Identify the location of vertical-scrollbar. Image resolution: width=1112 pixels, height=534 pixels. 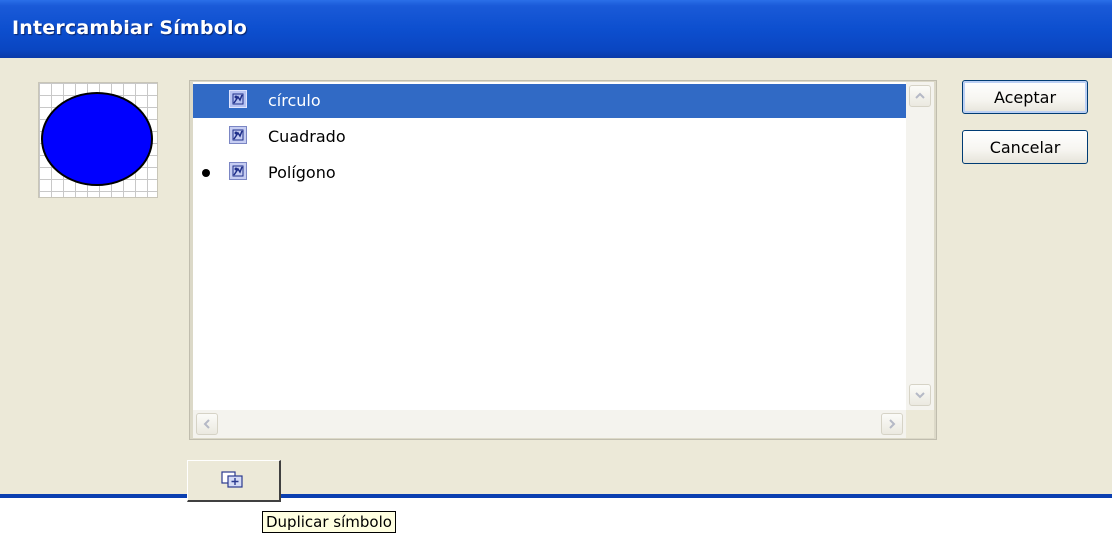
(920, 246).